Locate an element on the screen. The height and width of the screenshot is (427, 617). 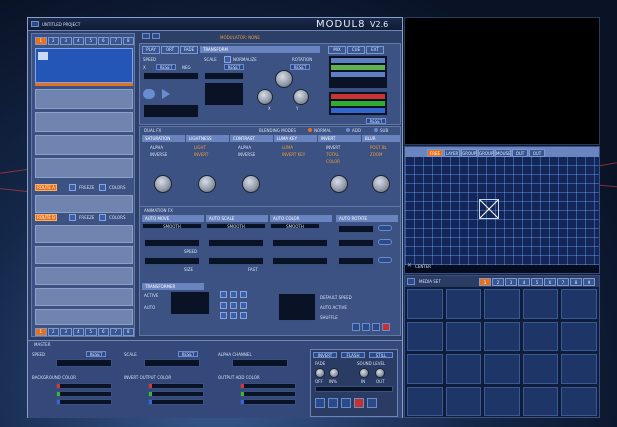
media-set-tab: 9 is located at coordinates (589, 282).